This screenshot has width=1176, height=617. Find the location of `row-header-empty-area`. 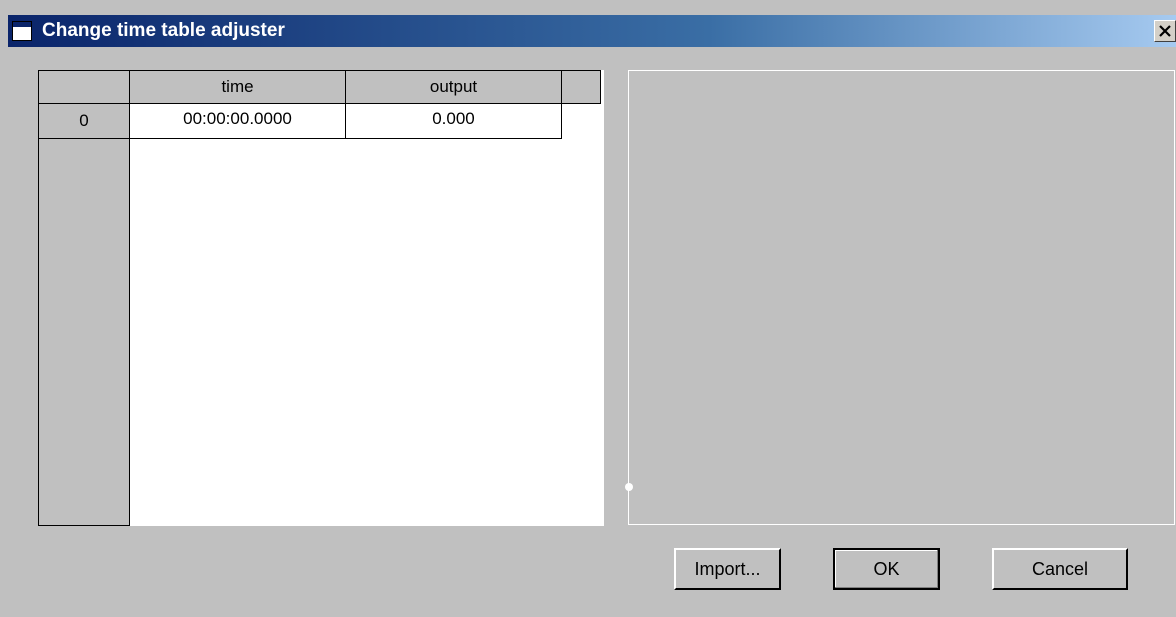

row-header-empty-area is located at coordinates (84, 332).